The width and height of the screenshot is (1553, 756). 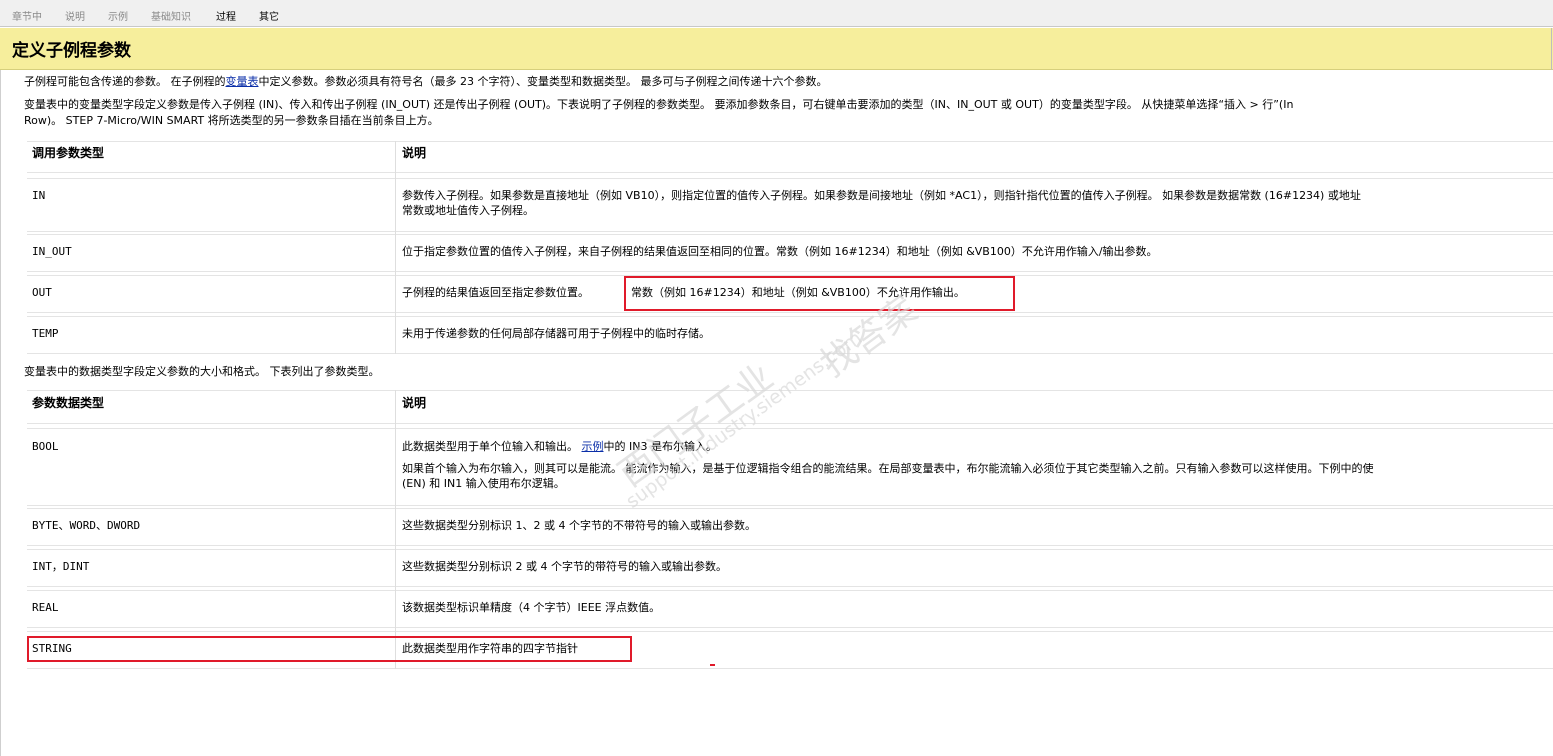 What do you see at coordinates (61, 566) in the screenshot?
I see `param-type-cell: INT，DINT` at bounding box center [61, 566].